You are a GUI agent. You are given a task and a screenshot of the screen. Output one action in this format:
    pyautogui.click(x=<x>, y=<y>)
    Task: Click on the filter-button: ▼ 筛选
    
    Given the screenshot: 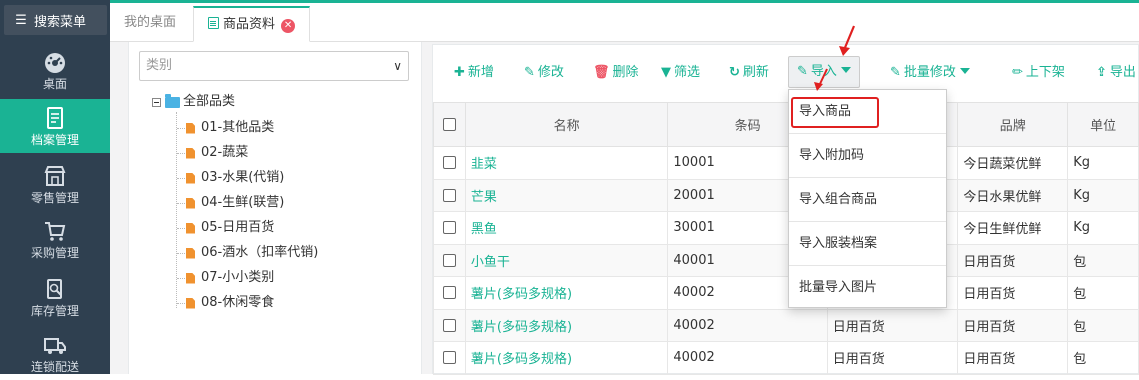 What is the action you would take?
    pyautogui.click(x=680, y=73)
    